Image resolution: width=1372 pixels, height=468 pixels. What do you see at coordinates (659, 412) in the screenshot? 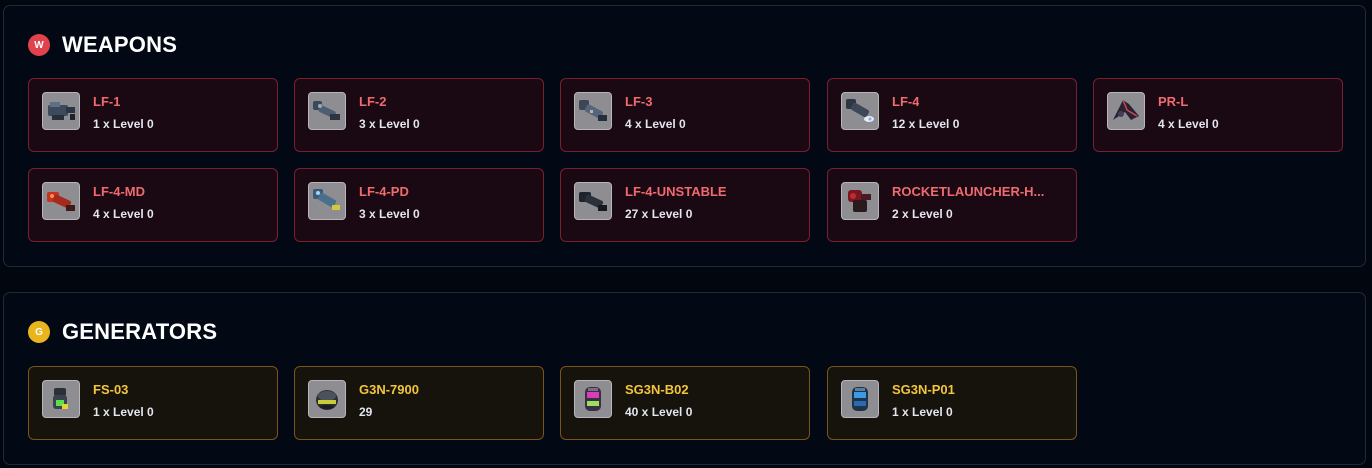
I see `generator-qty: 40 x Level 0` at bounding box center [659, 412].